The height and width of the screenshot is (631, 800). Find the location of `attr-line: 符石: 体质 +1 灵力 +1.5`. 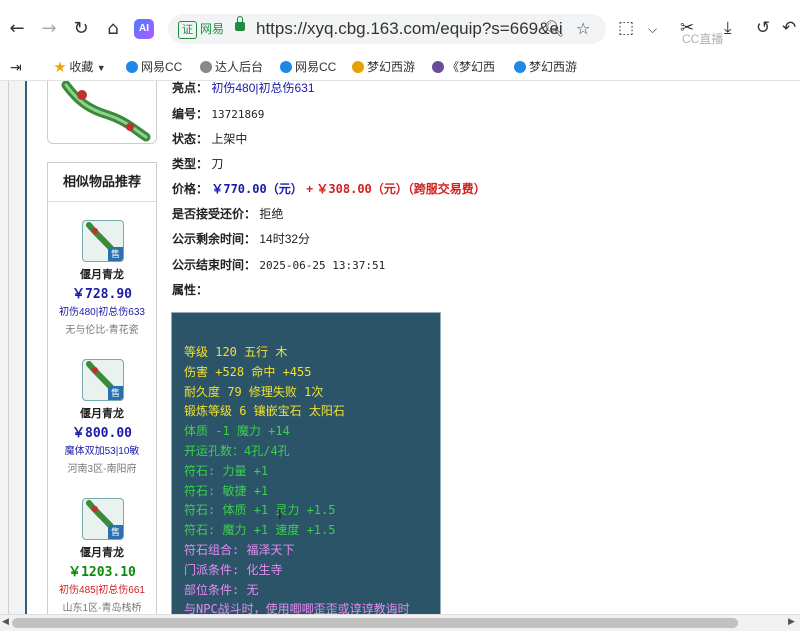

attr-line: 符石: 体质 +1 灵力 +1.5 is located at coordinates (260, 510).